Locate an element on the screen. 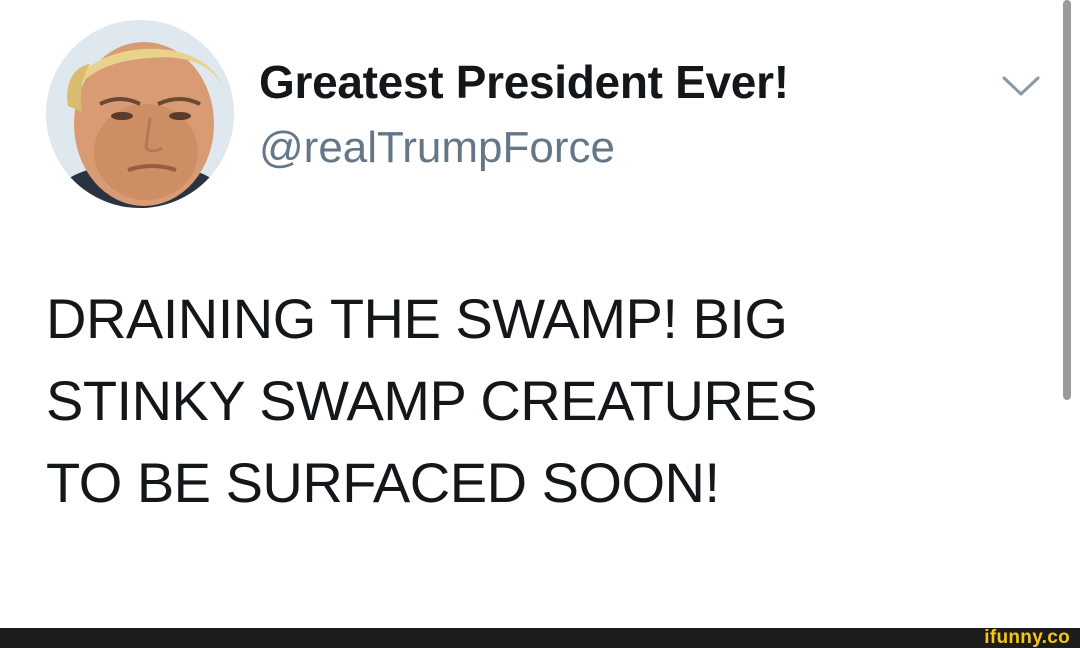  avatar-image is located at coordinates (140, 114).